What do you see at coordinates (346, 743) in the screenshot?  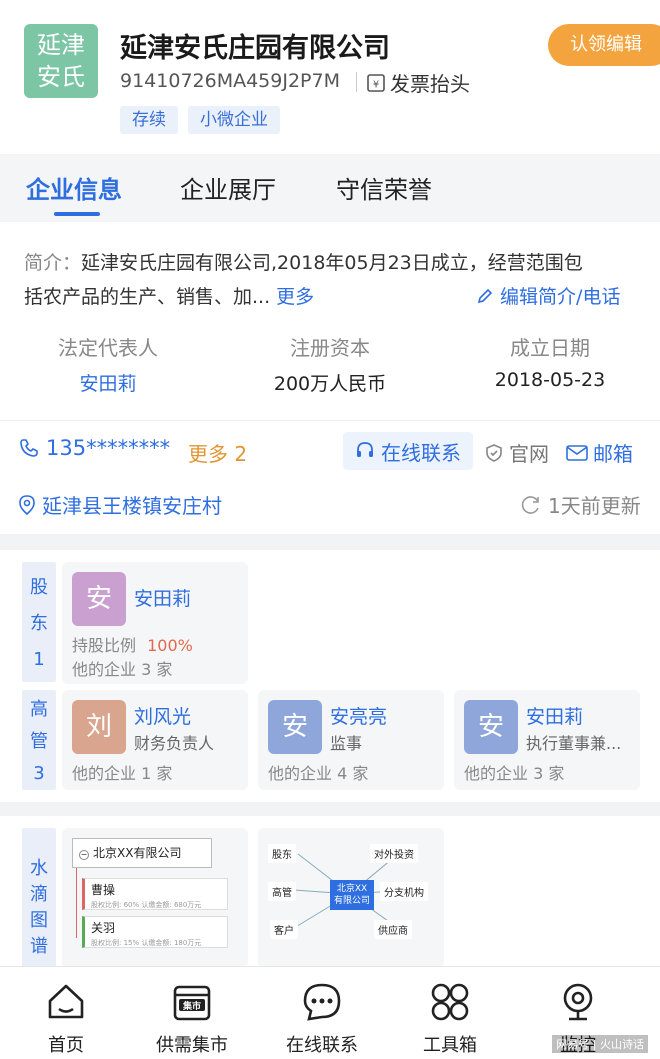 I see `executive-role: 监事` at bounding box center [346, 743].